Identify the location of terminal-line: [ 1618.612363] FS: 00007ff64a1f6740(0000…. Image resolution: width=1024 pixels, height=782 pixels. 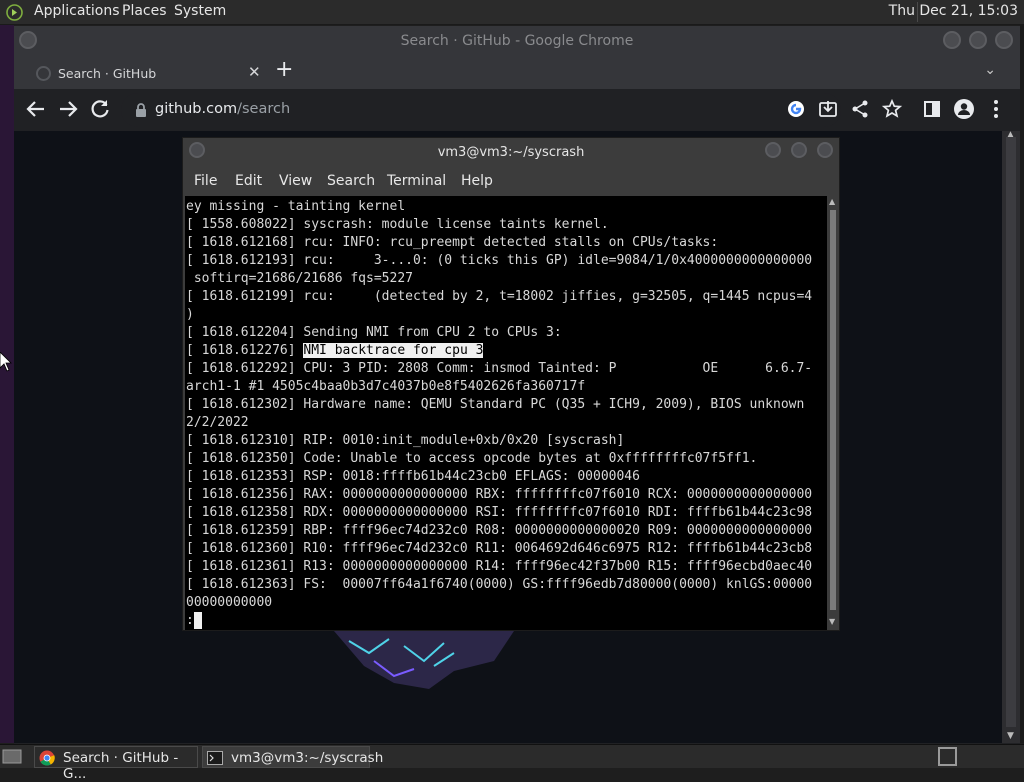
(499, 584).